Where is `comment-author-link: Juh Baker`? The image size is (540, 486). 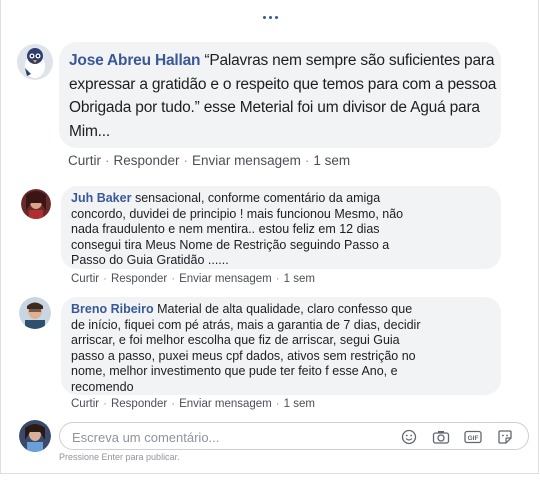 comment-author-link: Juh Baker is located at coordinates (101, 198).